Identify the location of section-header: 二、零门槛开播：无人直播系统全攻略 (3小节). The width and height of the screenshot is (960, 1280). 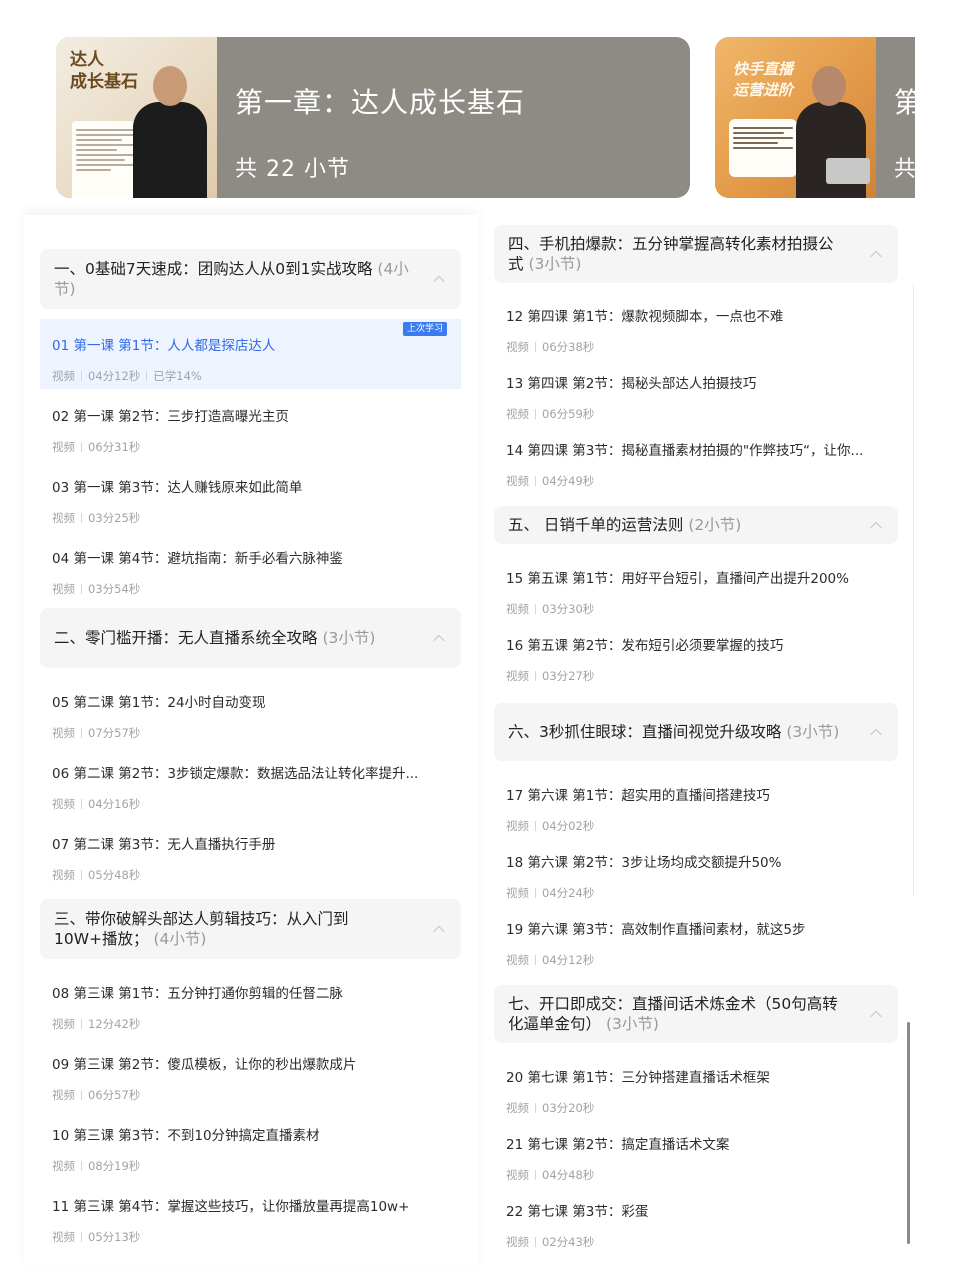
(250, 638).